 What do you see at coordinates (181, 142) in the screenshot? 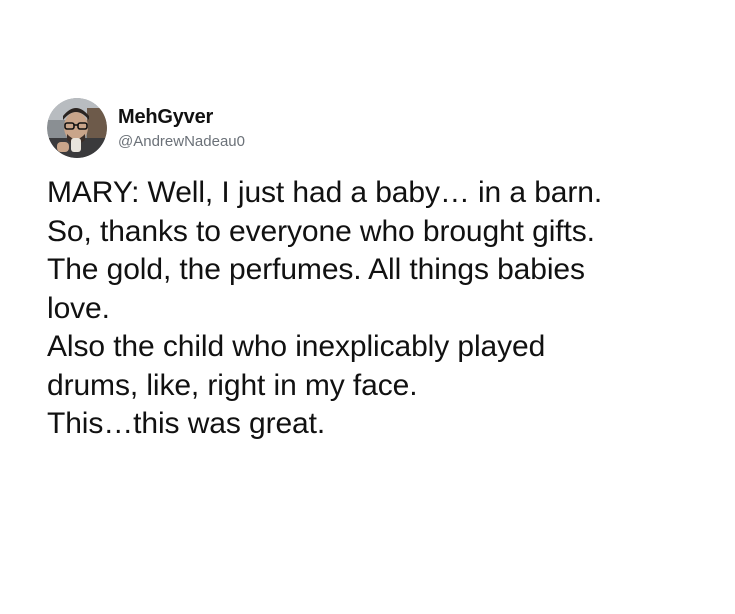
I see `user-handle: @AndrewNadeau0` at bounding box center [181, 142].